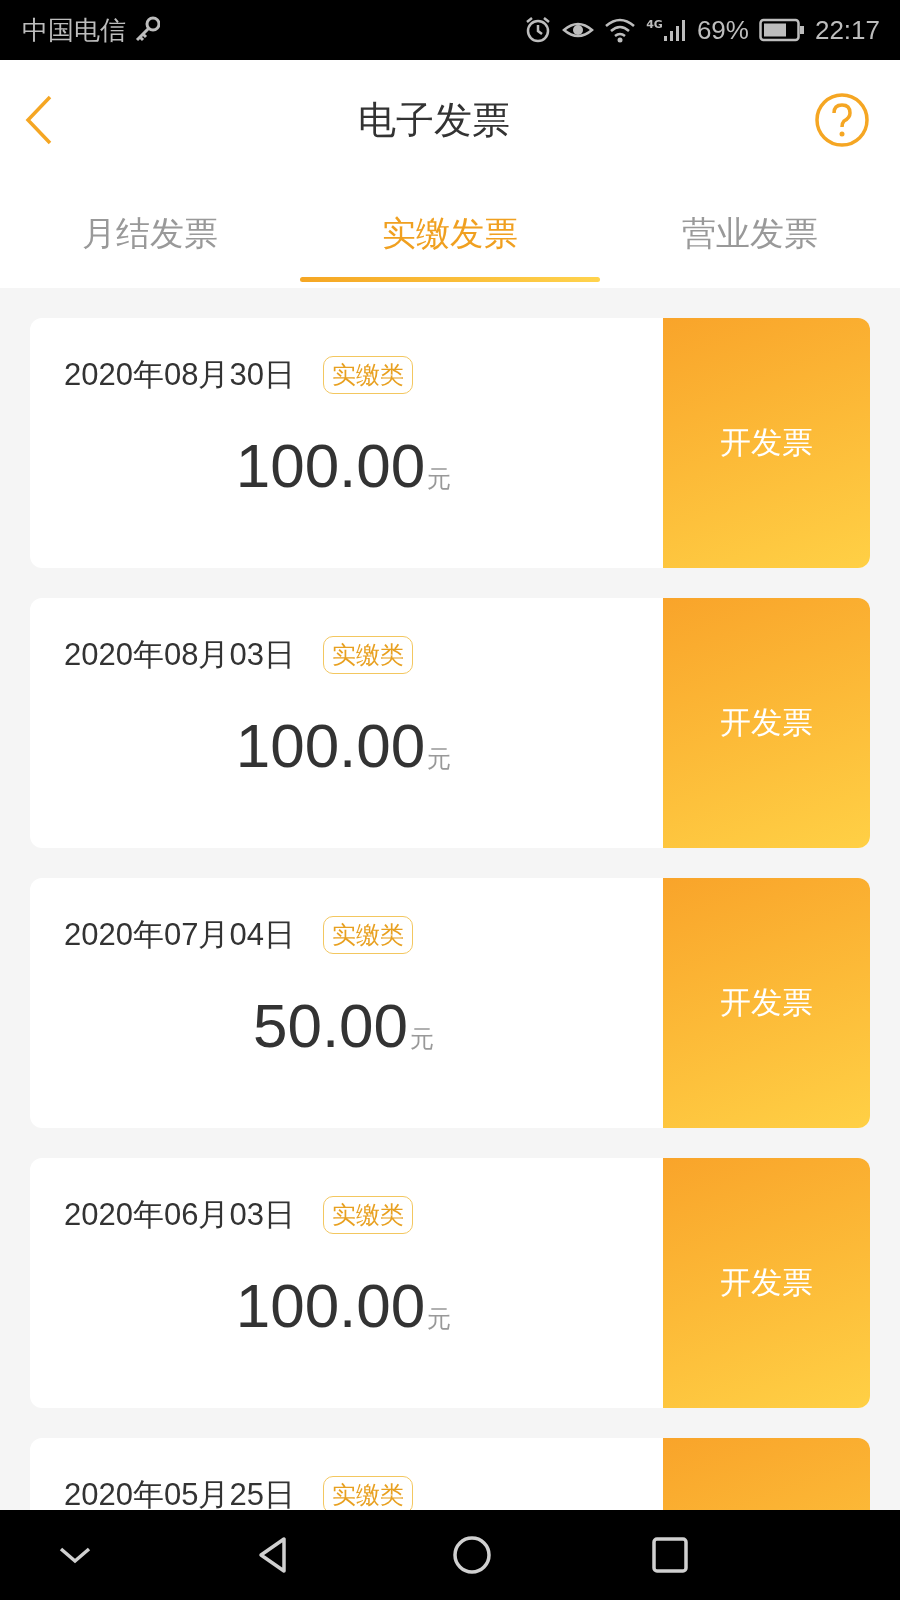 Image resolution: width=900 pixels, height=1600 pixels. Describe the element at coordinates (150, 234) in the screenshot. I see `tab: 月结发票` at that location.